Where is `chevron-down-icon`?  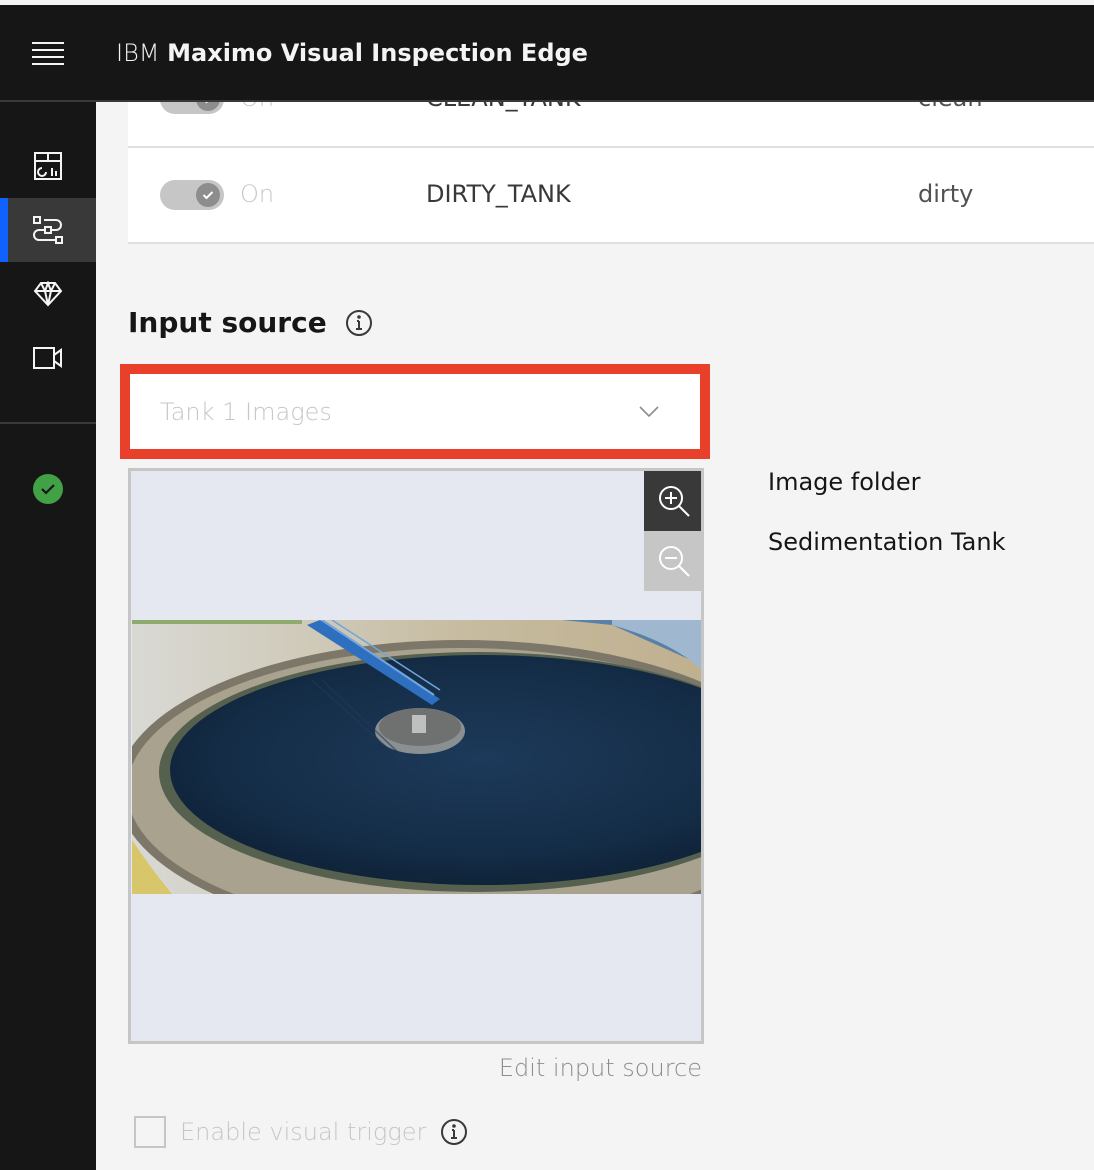 chevron-down-icon is located at coordinates (649, 412).